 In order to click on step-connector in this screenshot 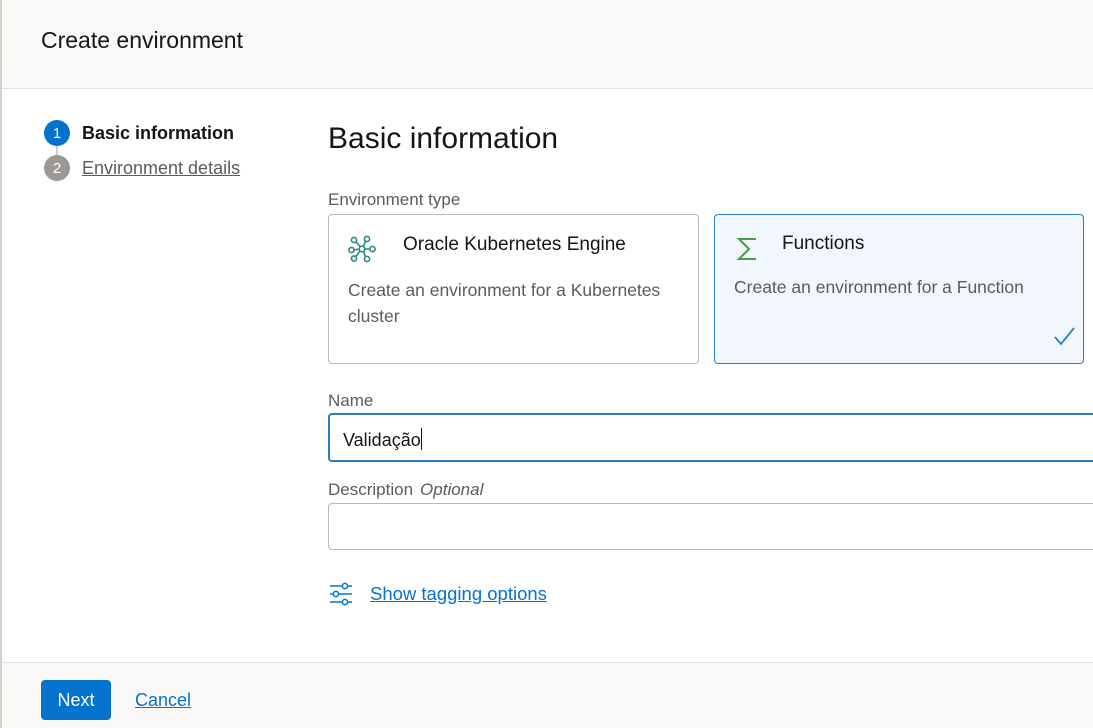, I will do `click(57, 150)`.